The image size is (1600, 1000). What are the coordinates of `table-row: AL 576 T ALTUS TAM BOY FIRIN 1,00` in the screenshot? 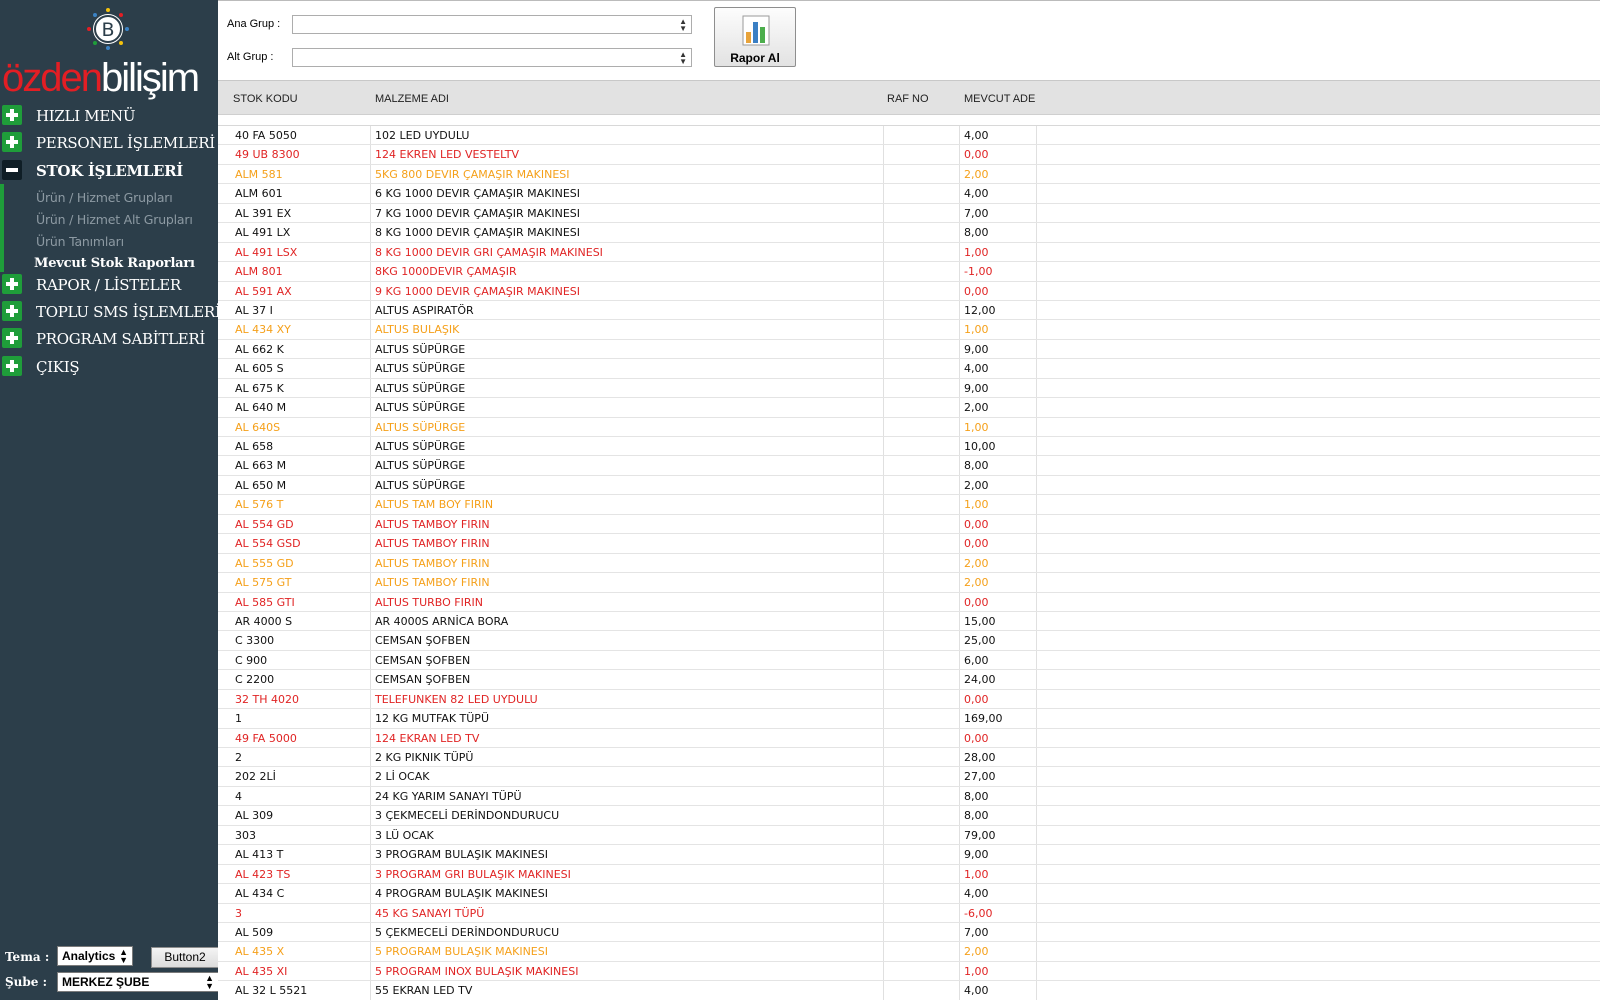 It's located at (909, 505).